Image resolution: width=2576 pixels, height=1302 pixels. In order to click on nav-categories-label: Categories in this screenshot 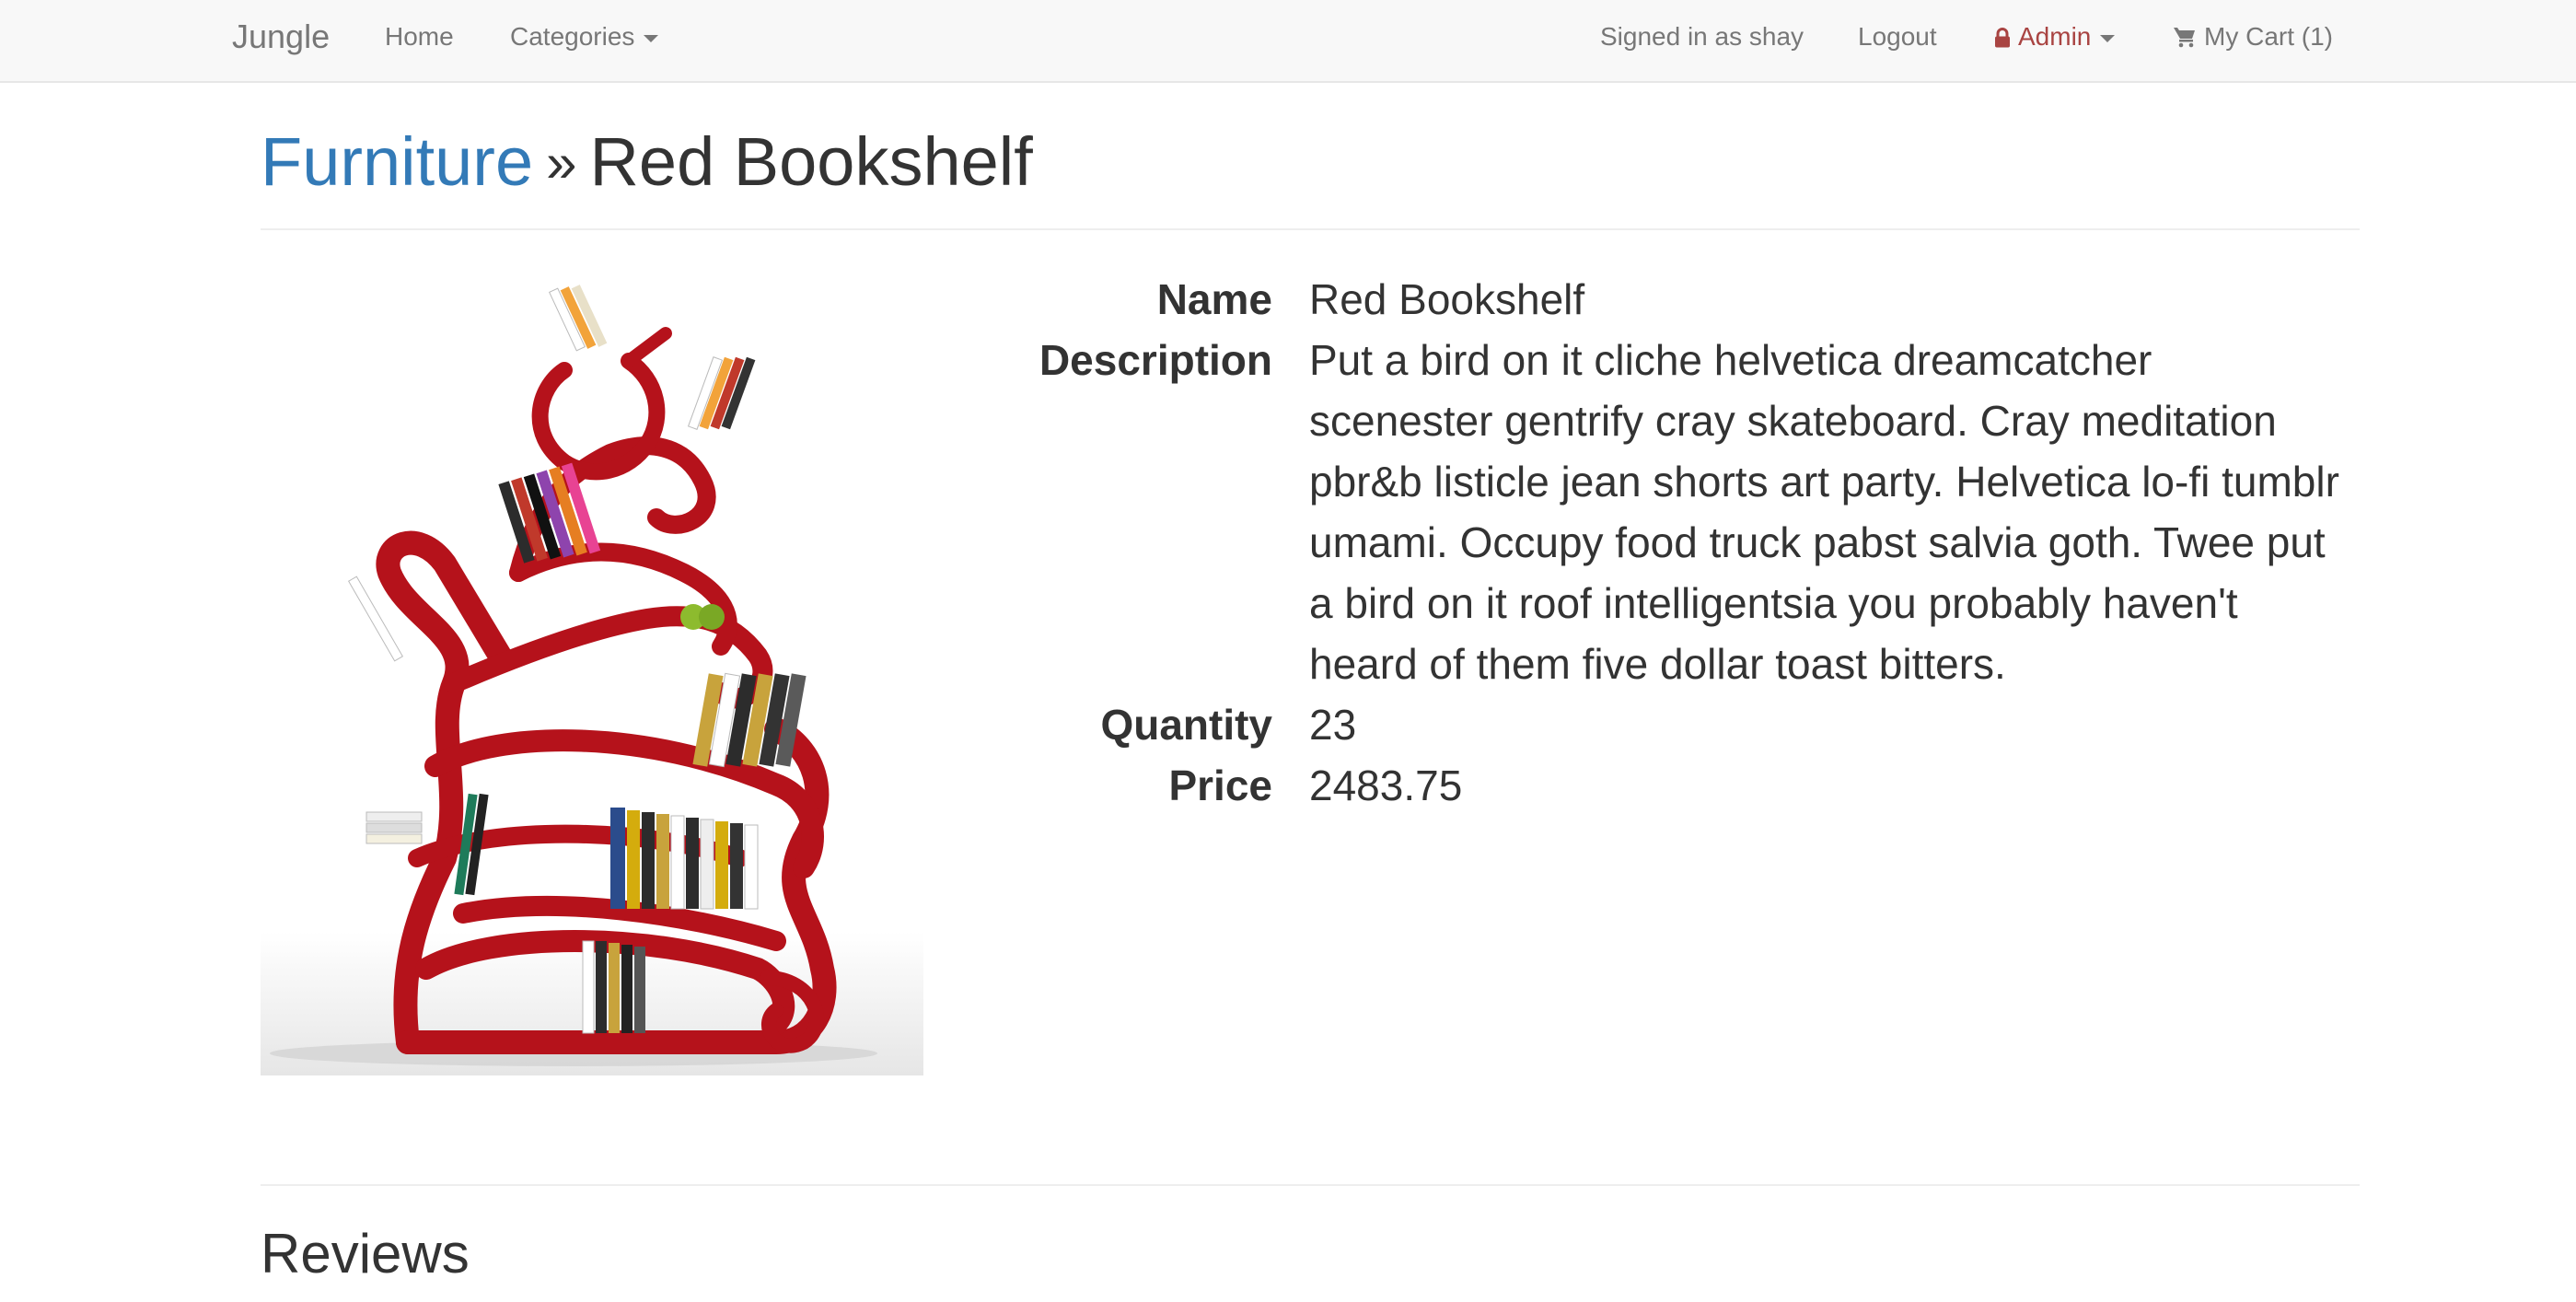, I will do `click(572, 36)`.